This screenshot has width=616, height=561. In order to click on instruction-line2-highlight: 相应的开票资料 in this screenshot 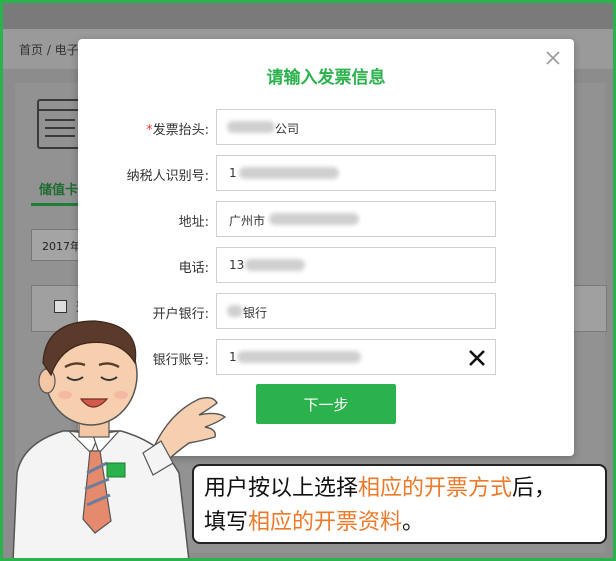, I will do `click(325, 522)`.